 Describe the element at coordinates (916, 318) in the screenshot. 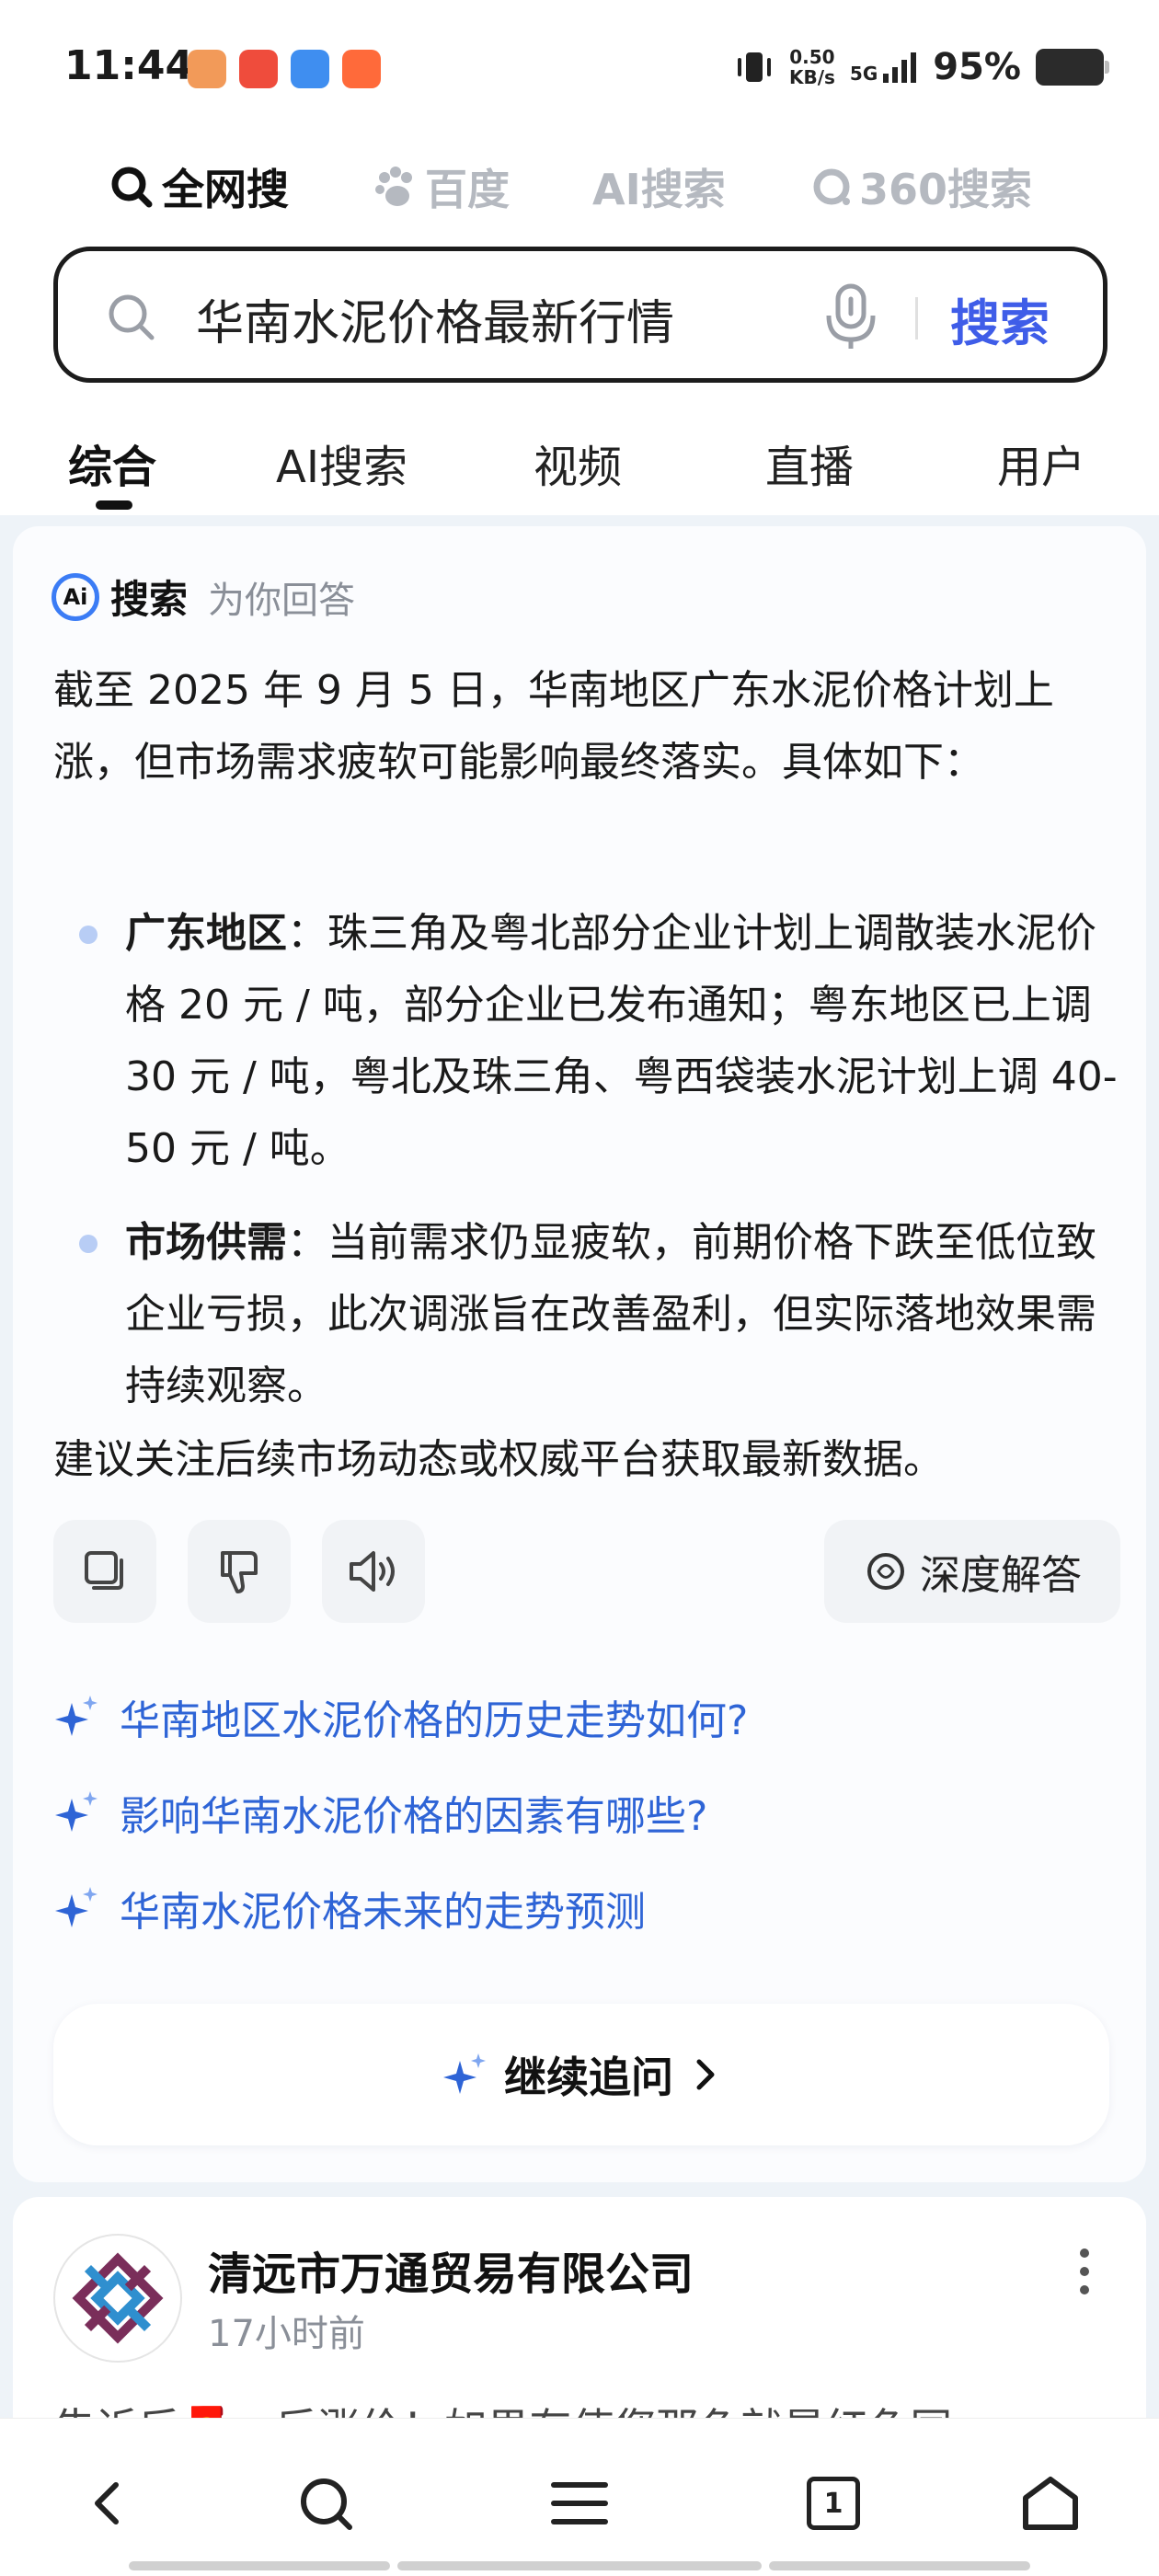

I see `divider` at that location.